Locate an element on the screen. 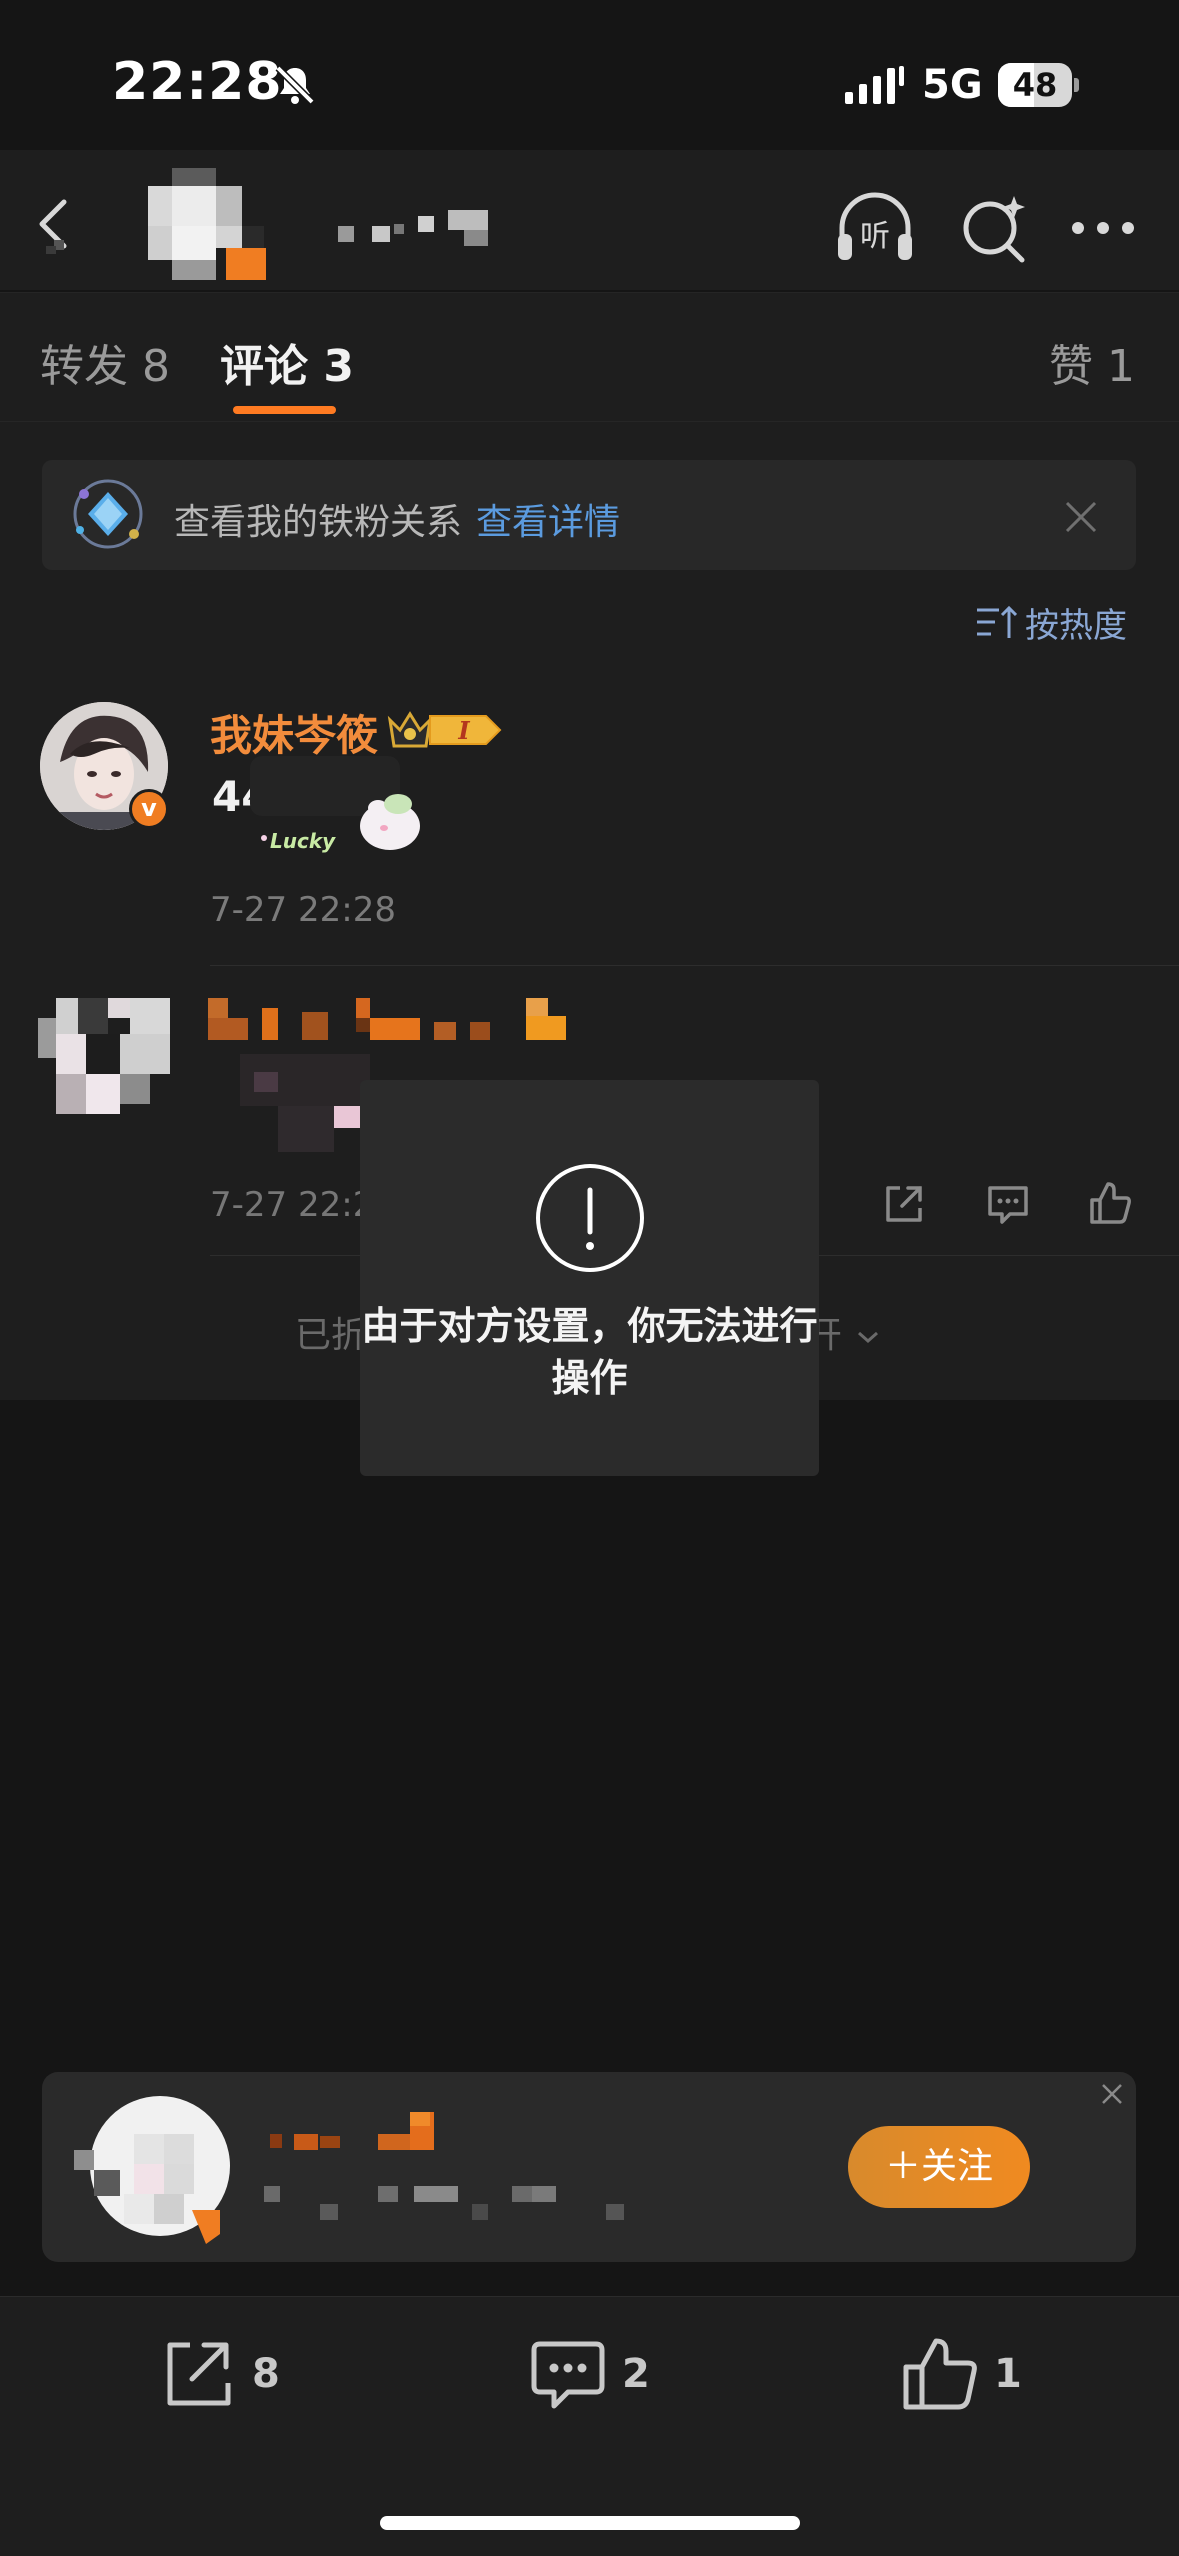  sort-label: 按热度 is located at coordinates (1076, 625).